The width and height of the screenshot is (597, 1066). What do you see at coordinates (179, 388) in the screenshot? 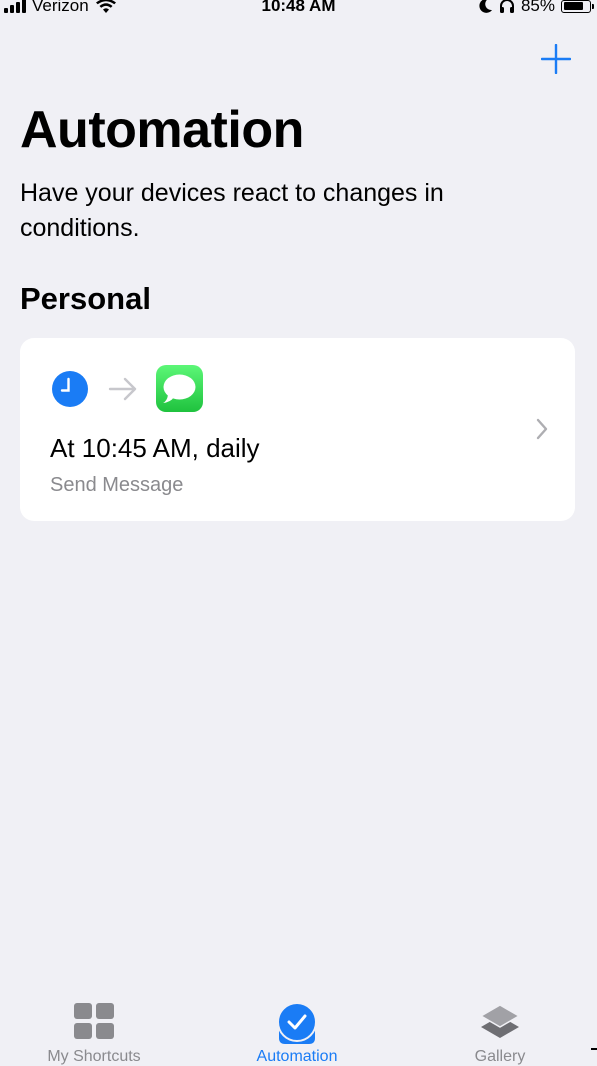
I see `messages-icon` at bounding box center [179, 388].